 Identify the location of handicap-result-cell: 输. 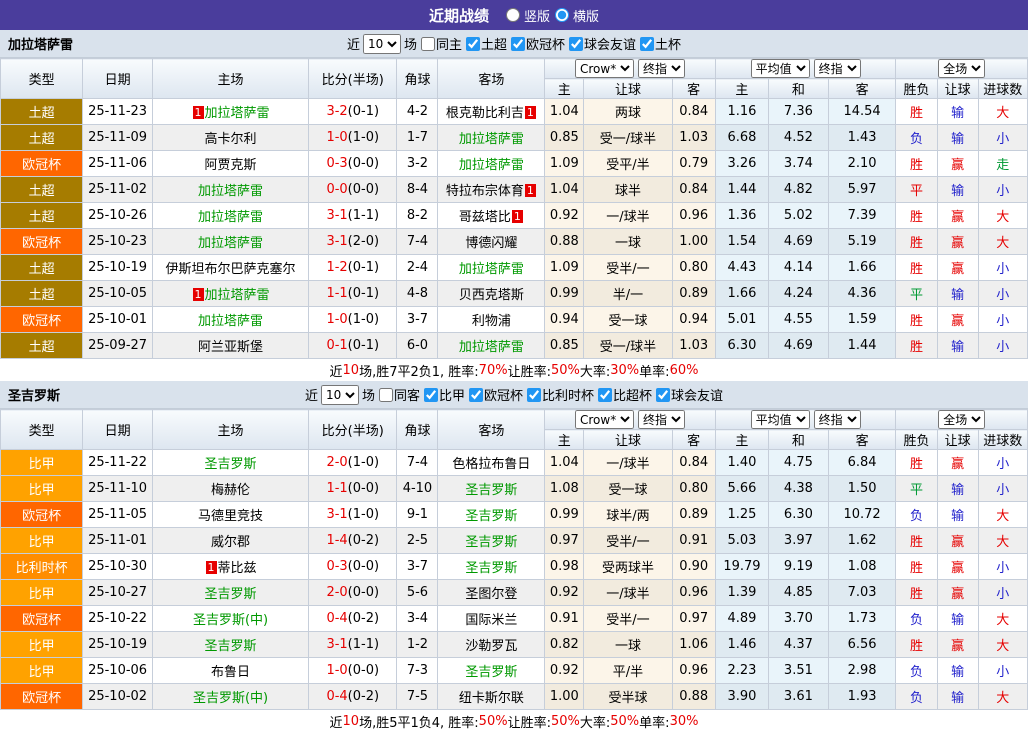
(957, 111).